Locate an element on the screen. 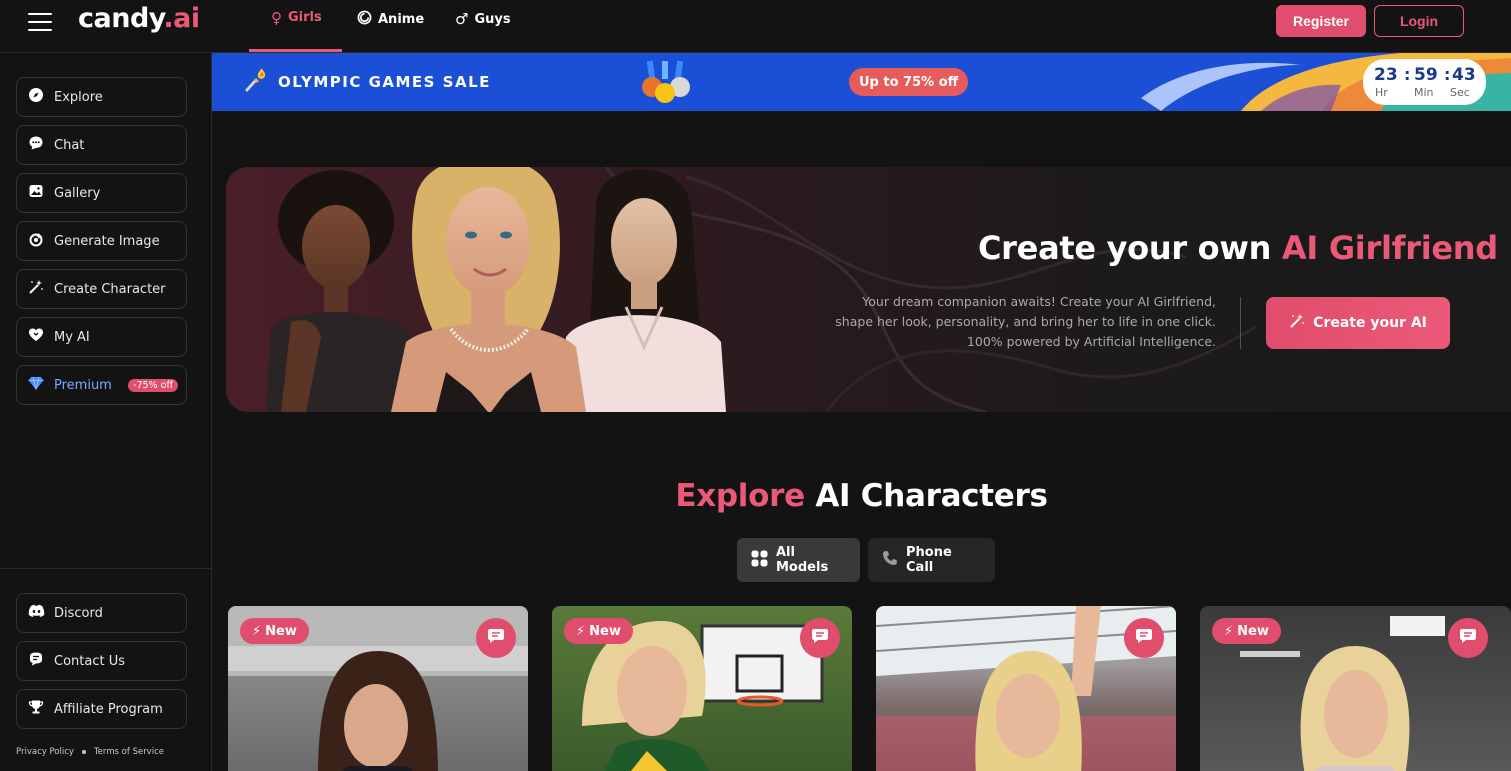  sidebar-item-label: Affiliate Program is located at coordinates (108, 709).